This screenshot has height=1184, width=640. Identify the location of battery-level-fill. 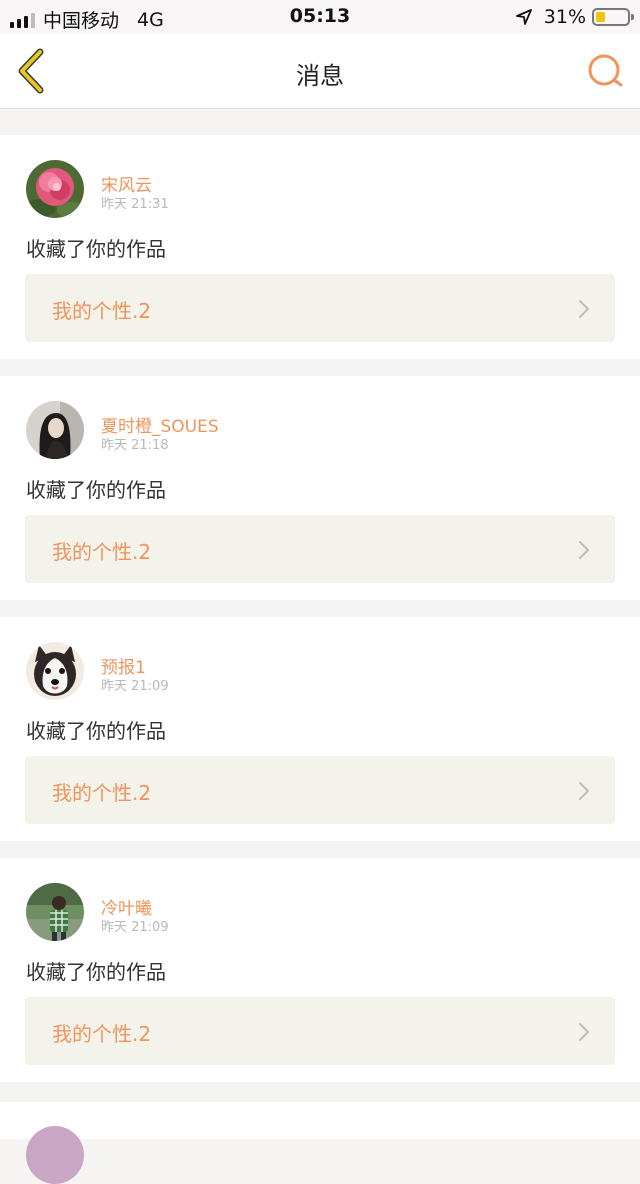
(600, 17).